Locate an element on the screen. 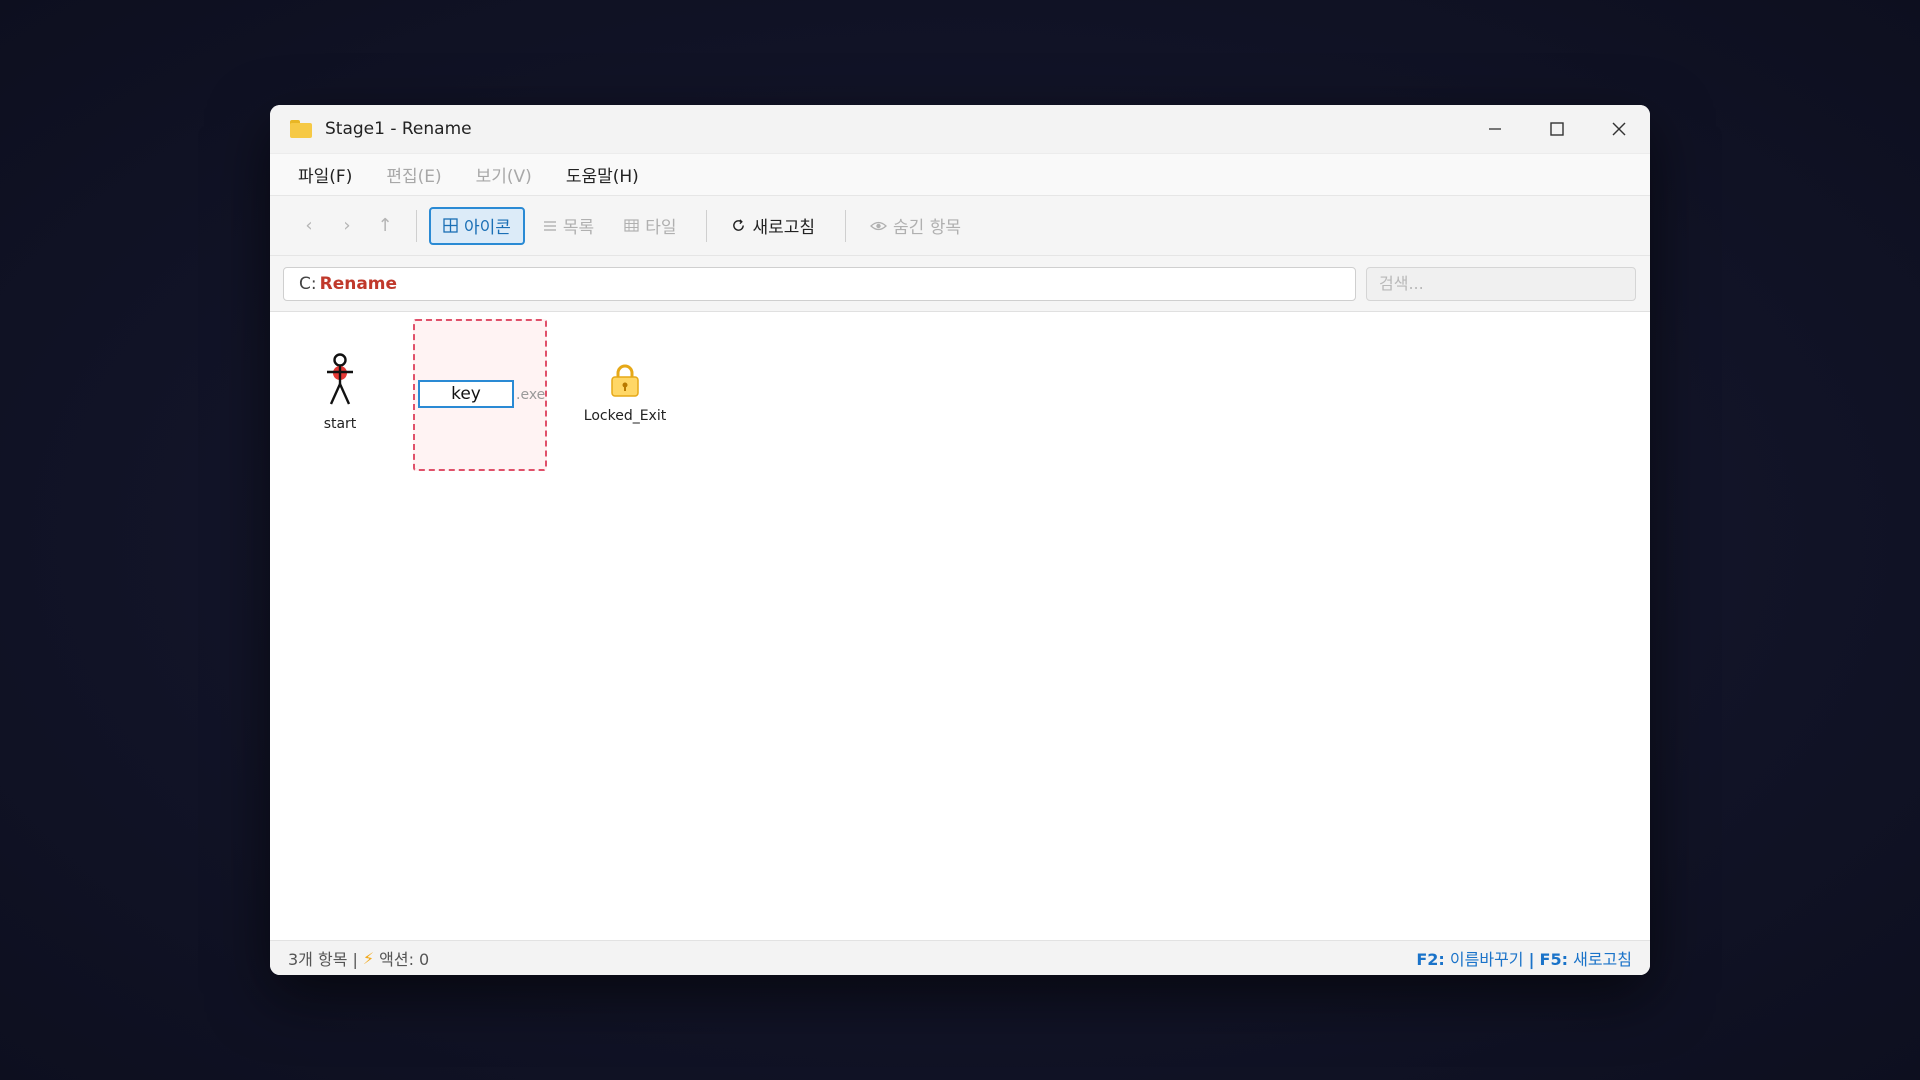 The image size is (1920, 1080). minimize-icon is located at coordinates (1495, 129).